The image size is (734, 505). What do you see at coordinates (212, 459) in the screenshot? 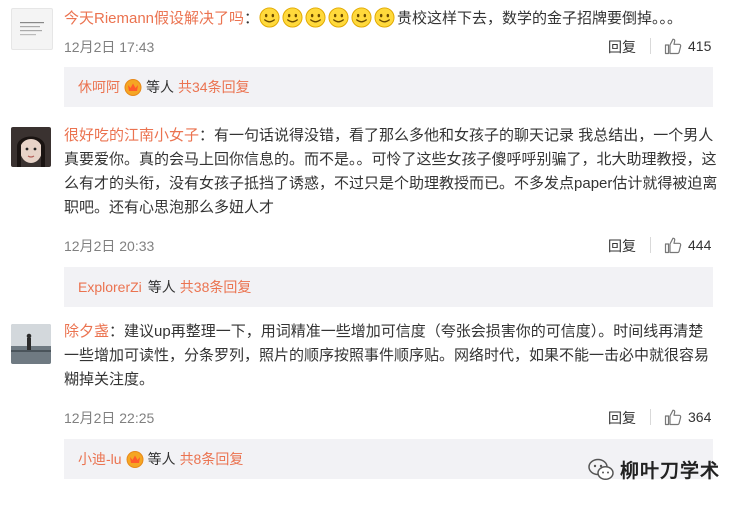
I see `sub-reply-total-link: 共8条回复` at bounding box center [212, 459].